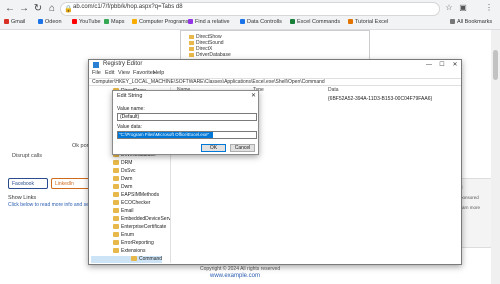 The height and width of the screenshot is (284, 500). Describe the element at coordinates (242, 148) in the screenshot. I see `cancel-button: Cancel` at that location.